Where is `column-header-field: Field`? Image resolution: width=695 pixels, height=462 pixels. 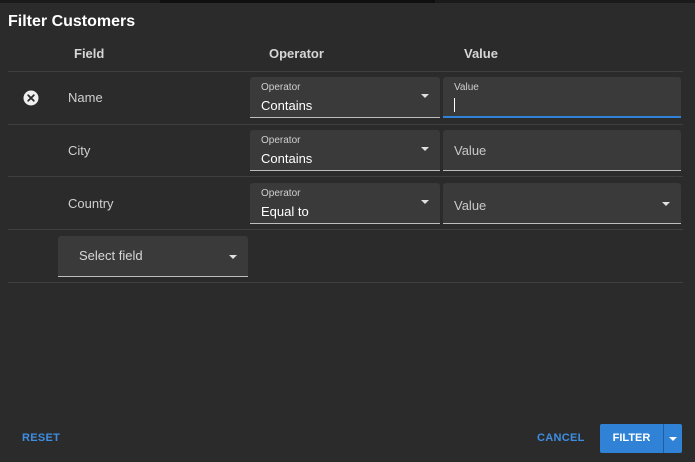 column-header-field: Field is located at coordinates (89, 53).